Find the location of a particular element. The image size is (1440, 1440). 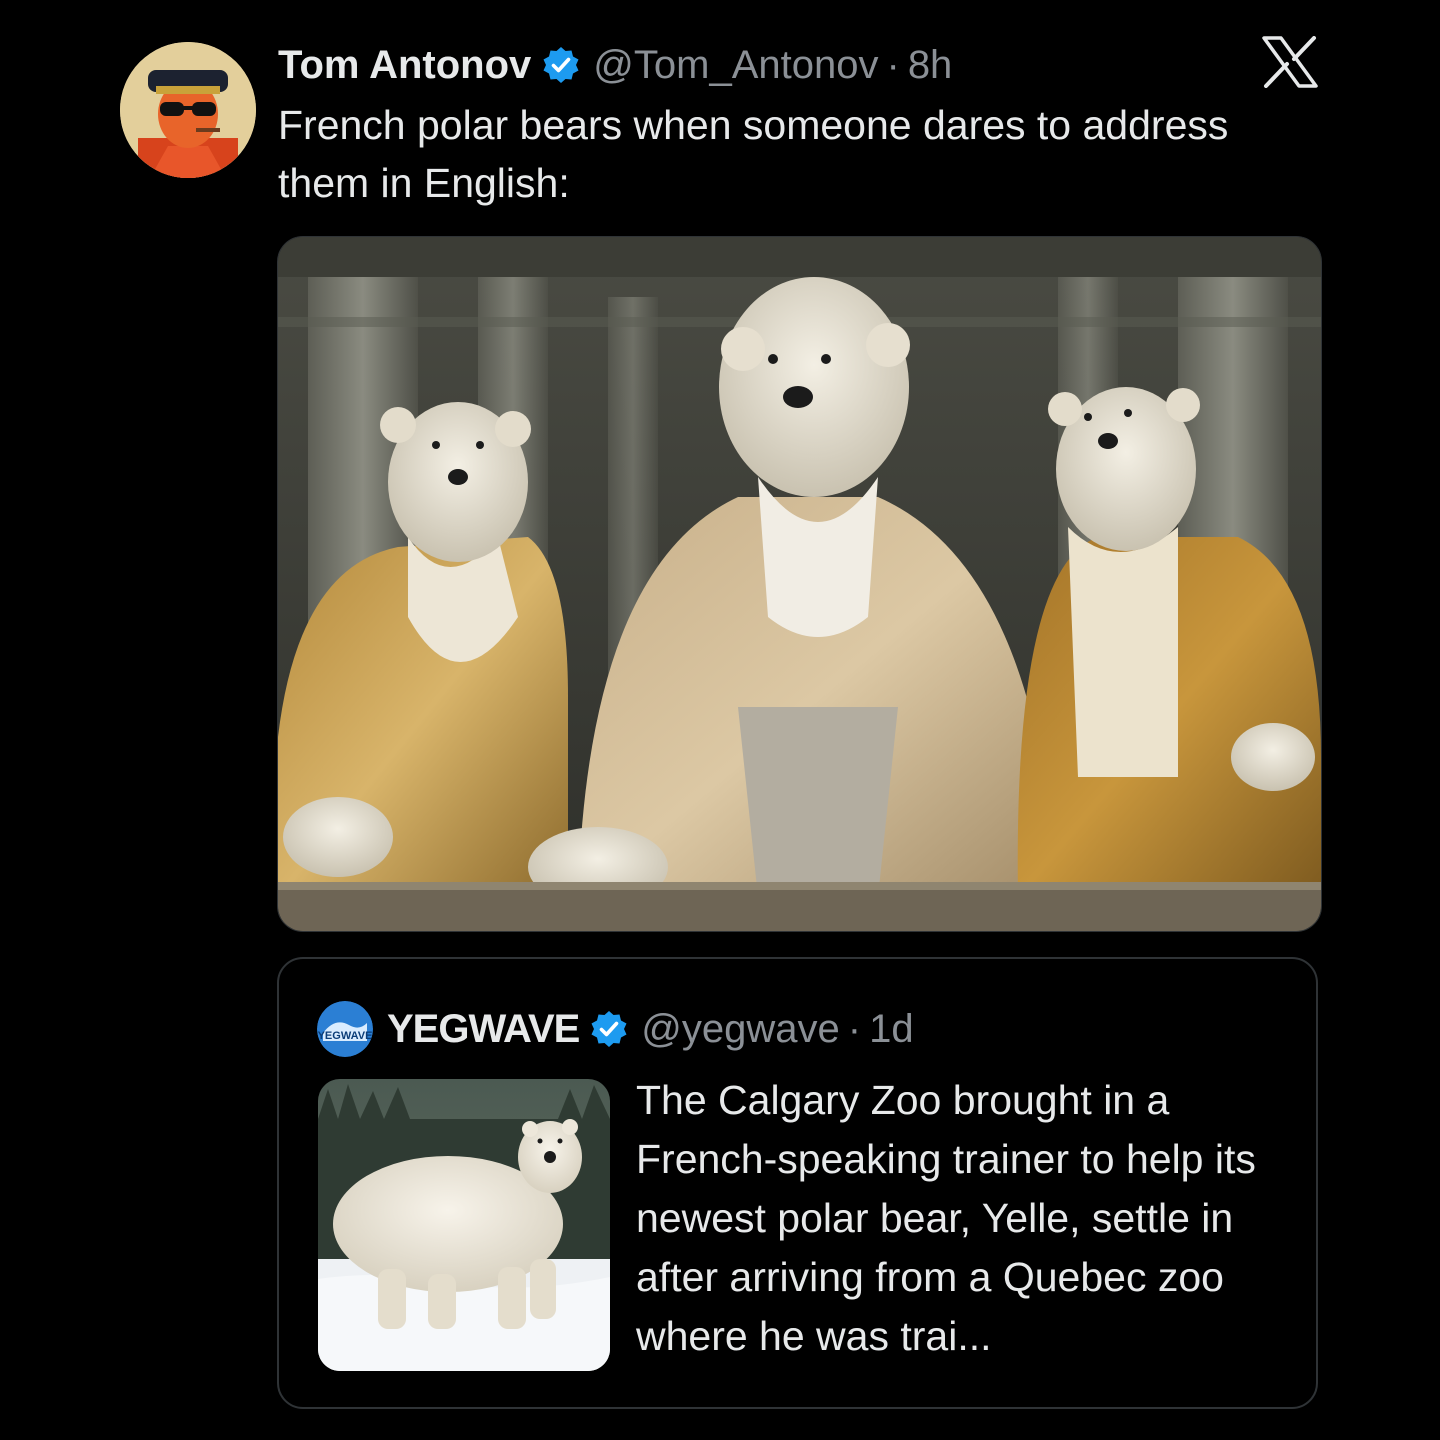

quoted-author-name: YEGWAVE is located at coordinates (483, 1029).